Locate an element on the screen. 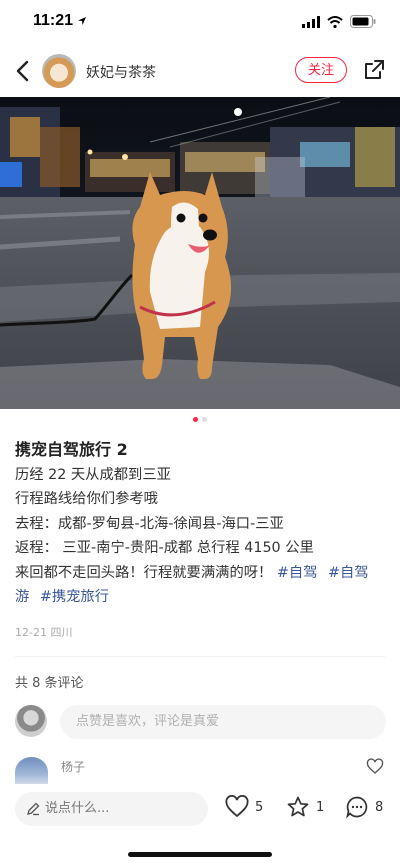  collect-button: 1 is located at coordinates (304, 807).